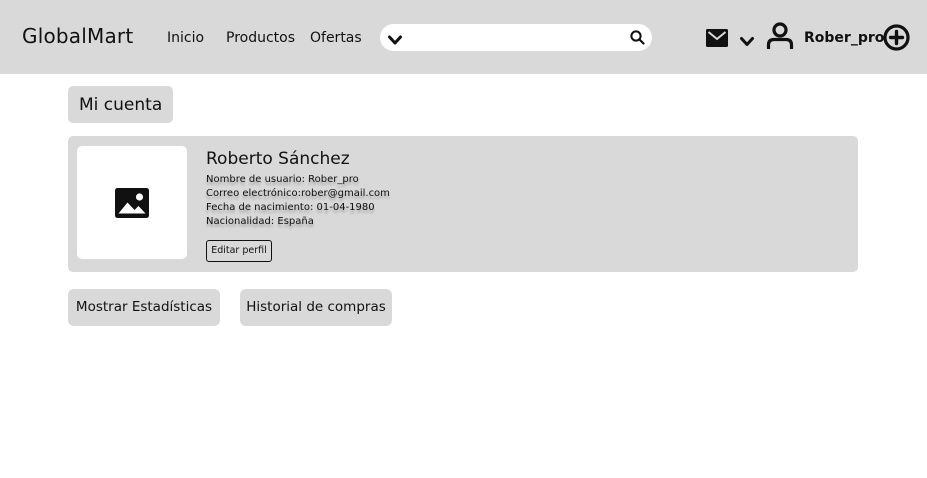 The image size is (927, 478). I want to click on search-input, so click(517, 38).